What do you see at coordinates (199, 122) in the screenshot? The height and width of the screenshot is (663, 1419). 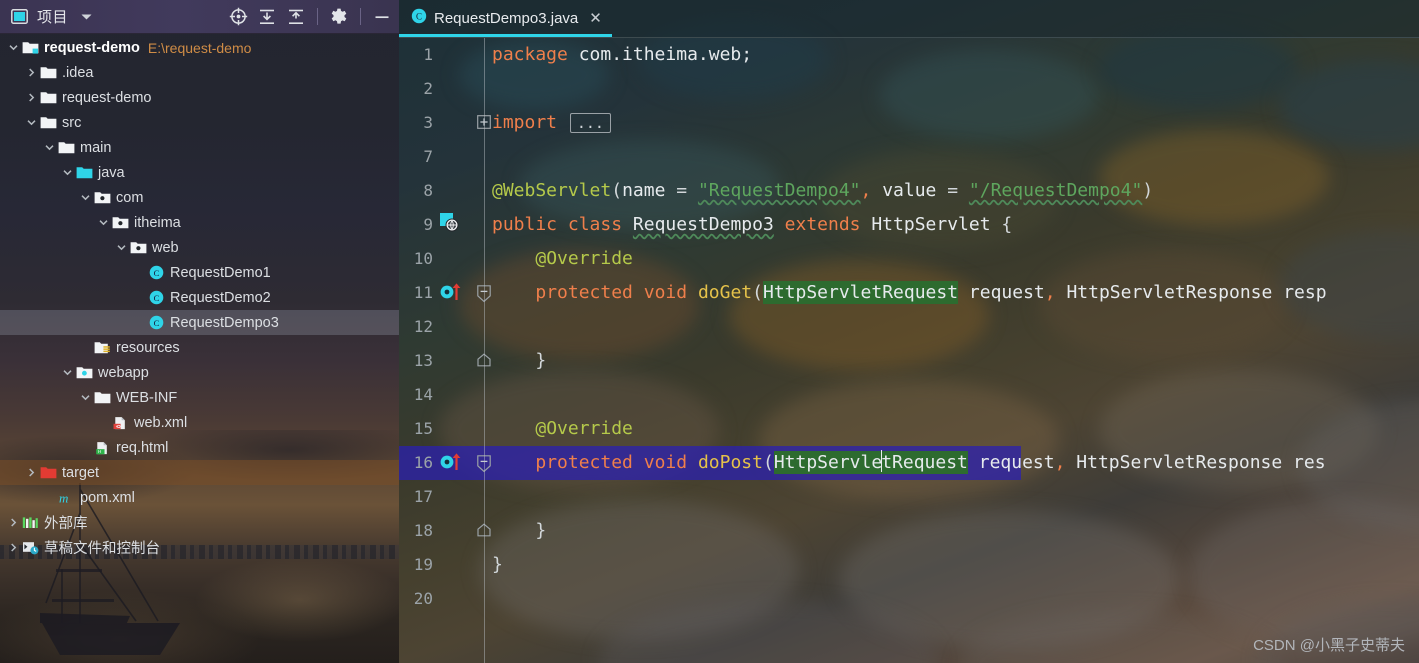 I see `tree-item-src: src` at bounding box center [199, 122].